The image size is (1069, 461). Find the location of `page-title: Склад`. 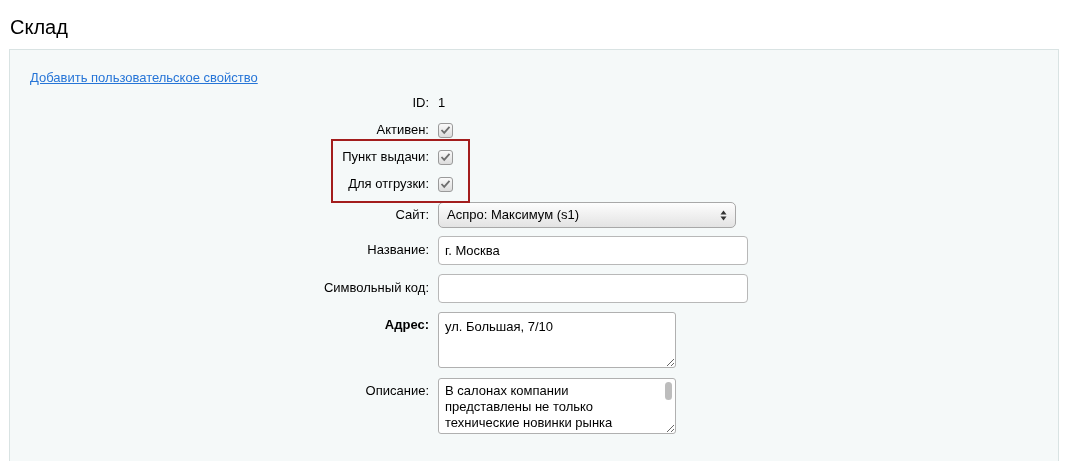

page-title: Склад is located at coordinates (39, 27).